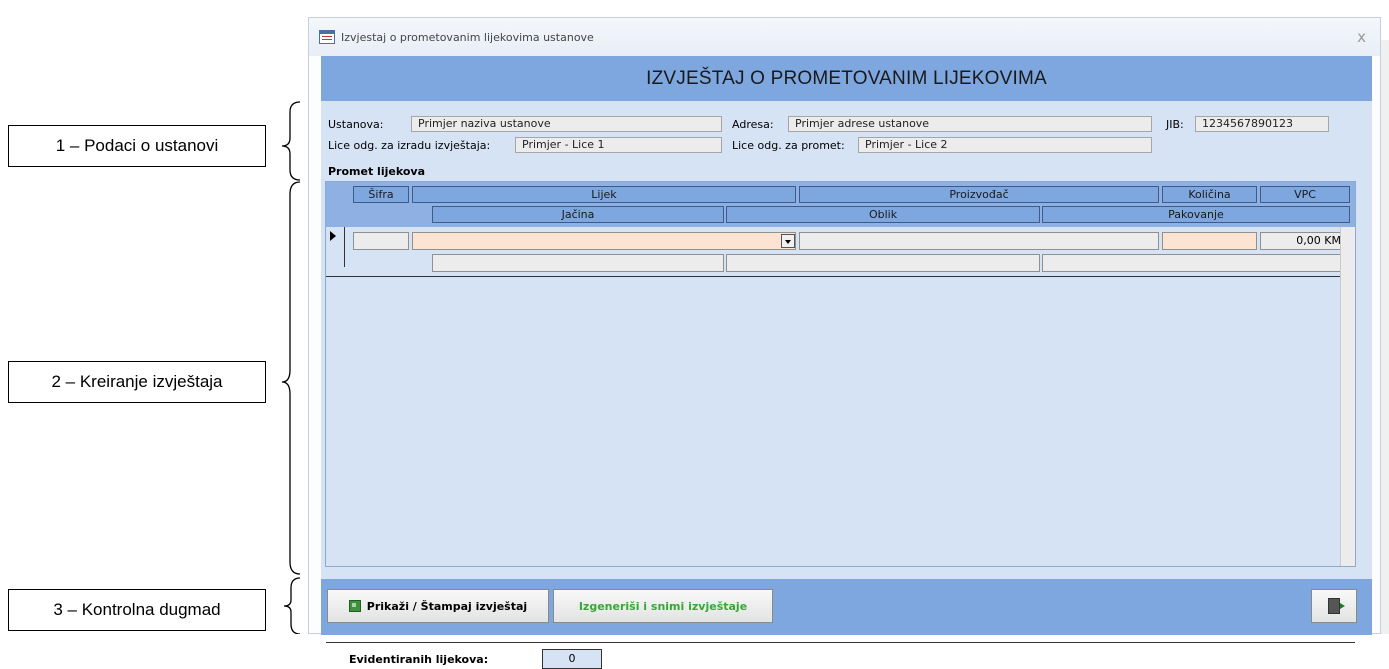  What do you see at coordinates (1305, 194) in the screenshot?
I see `col-header-vpc: VPC` at bounding box center [1305, 194].